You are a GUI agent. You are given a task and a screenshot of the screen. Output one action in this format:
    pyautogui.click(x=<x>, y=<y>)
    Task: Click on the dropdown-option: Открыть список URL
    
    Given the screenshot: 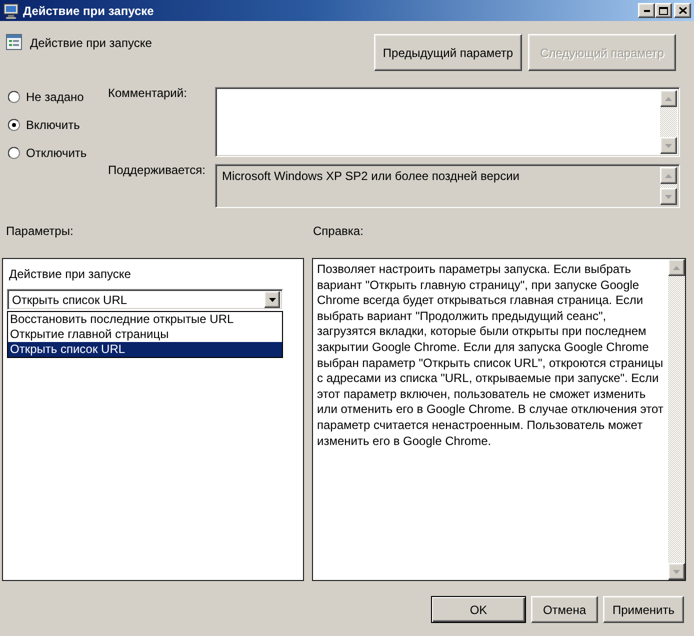 What is the action you would take?
    pyautogui.click(x=145, y=349)
    